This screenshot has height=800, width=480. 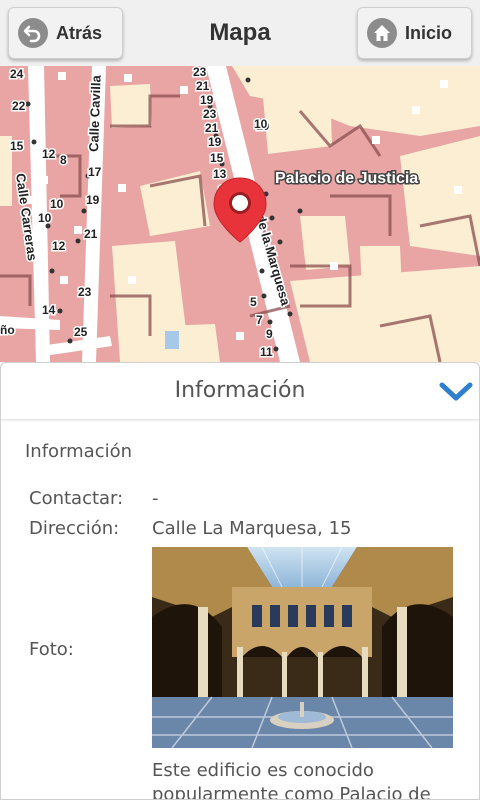 I want to click on contact-label: Contactar:, so click(x=76, y=498).